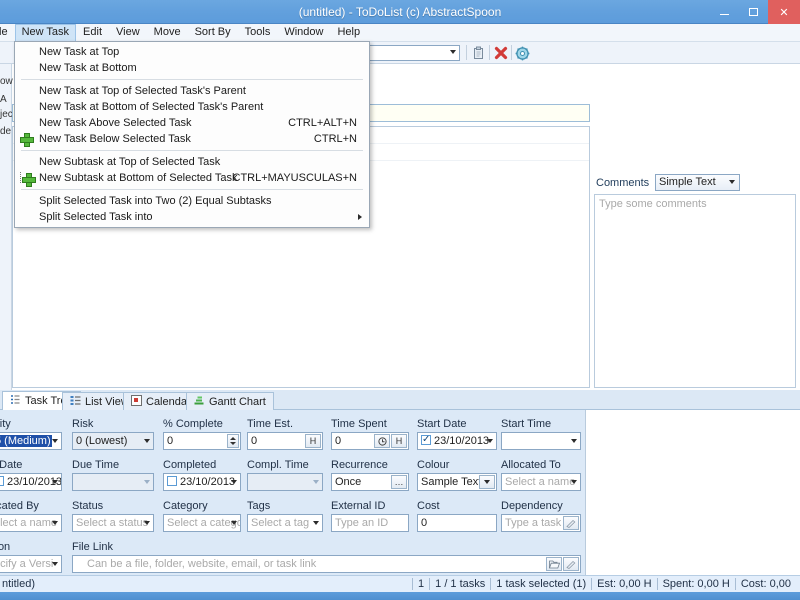  Describe the element at coordinates (11, 465) in the screenshot. I see `field-label: e Date` at that location.